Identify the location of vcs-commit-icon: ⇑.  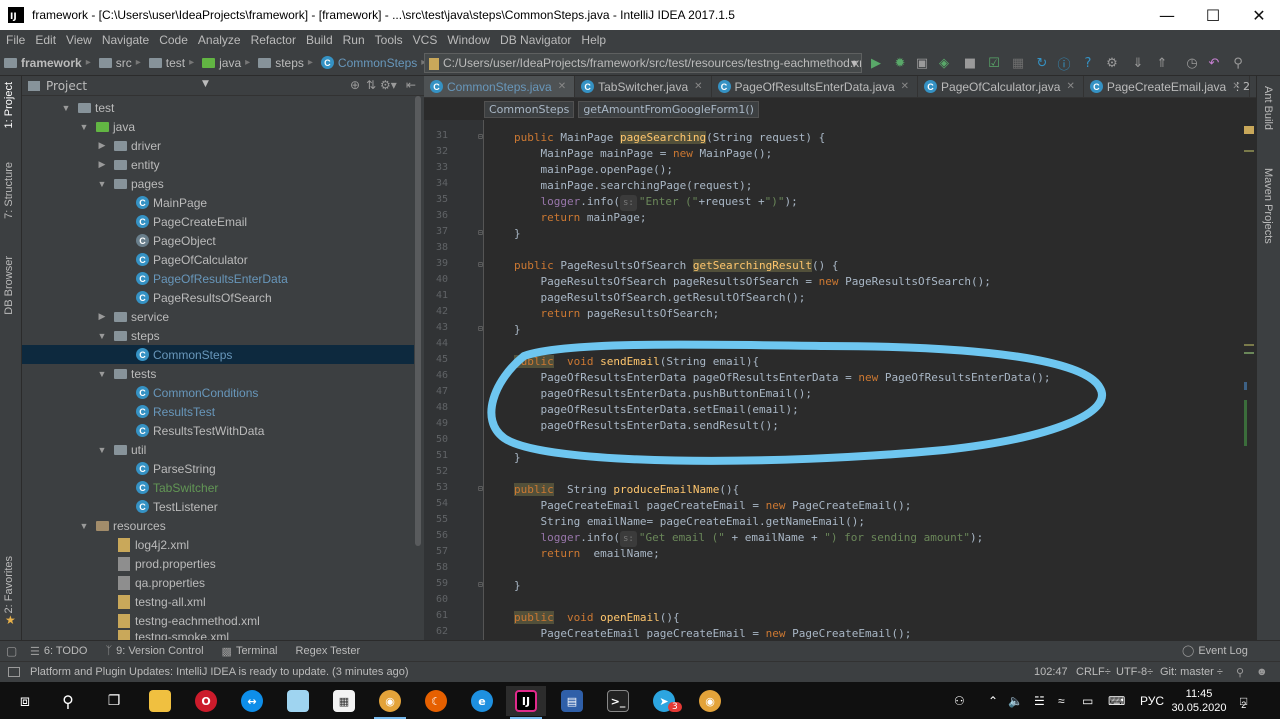
(1162, 63).